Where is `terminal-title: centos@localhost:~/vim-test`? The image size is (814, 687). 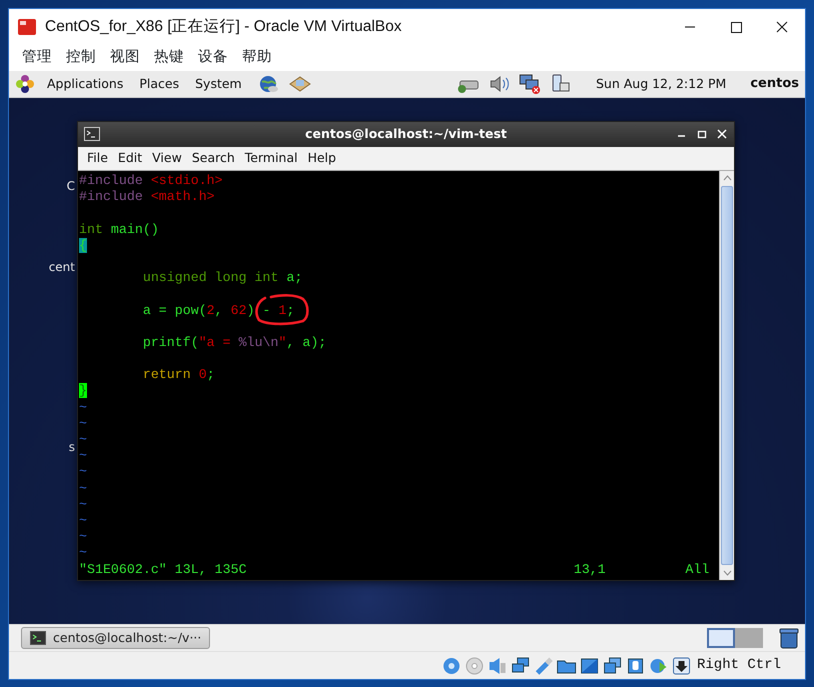
terminal-title: centos@localhost:~/vim-test is located at coordinates (406, 134).